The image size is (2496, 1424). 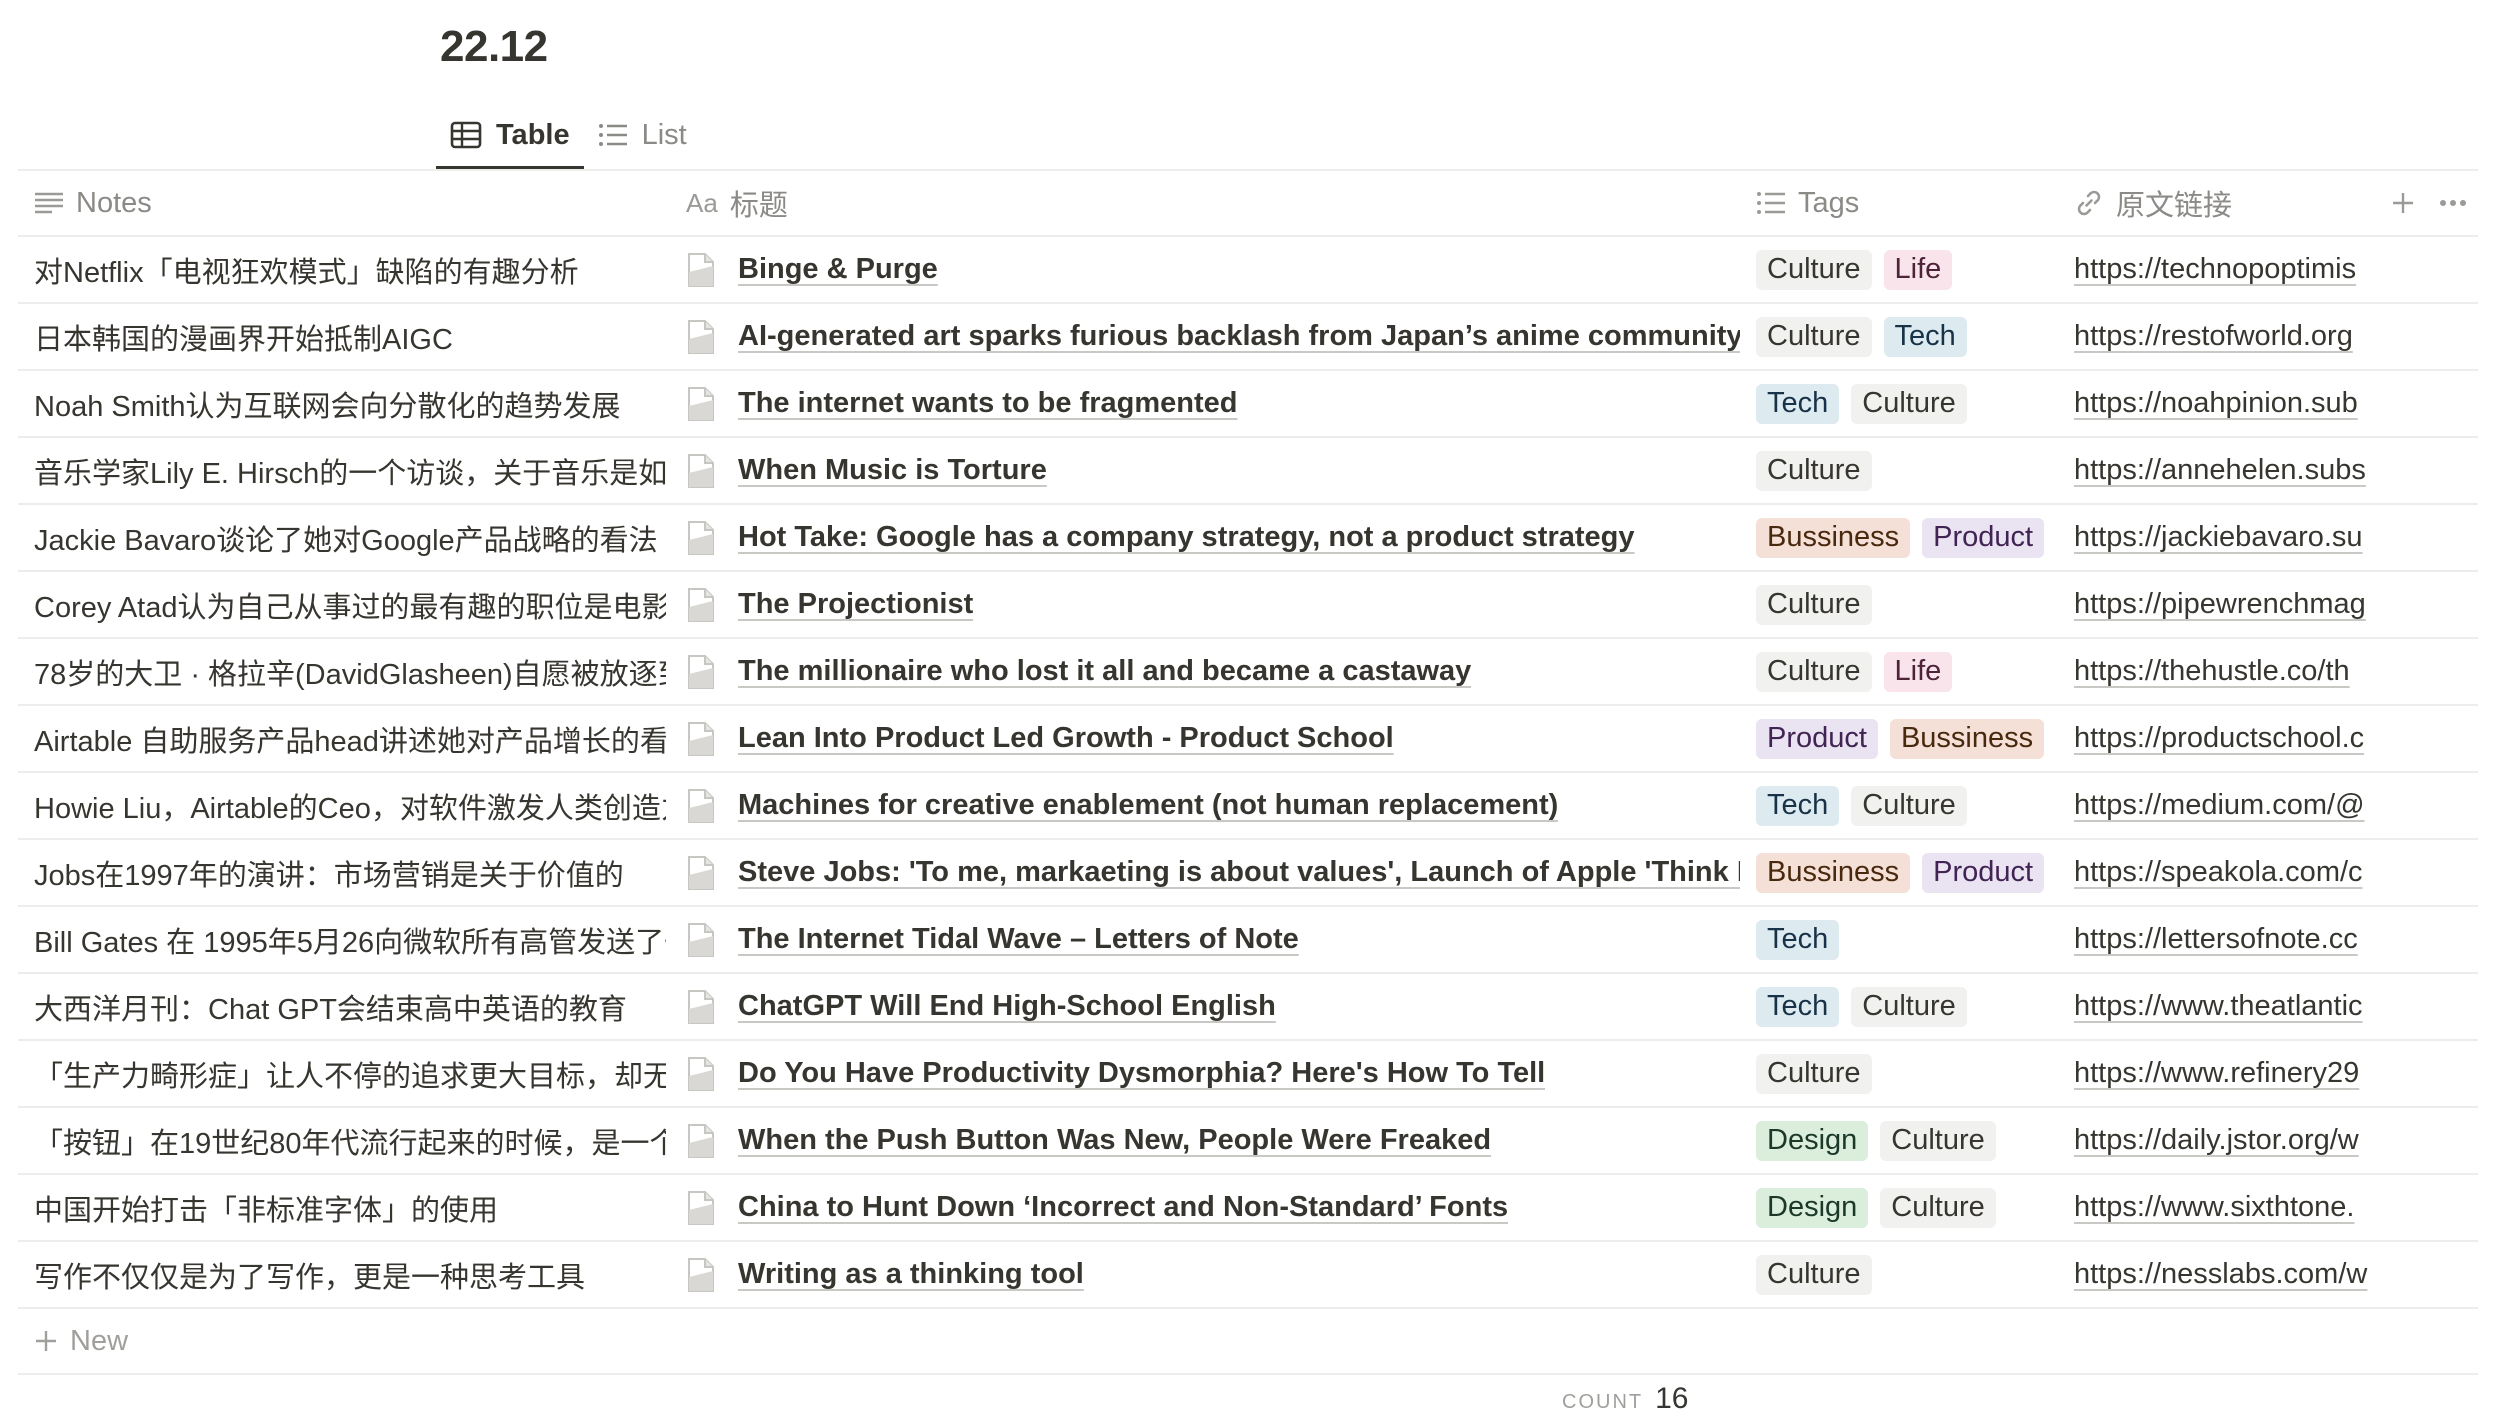 I want to click on new-row-button: New, so click(x=1248, y=1342).